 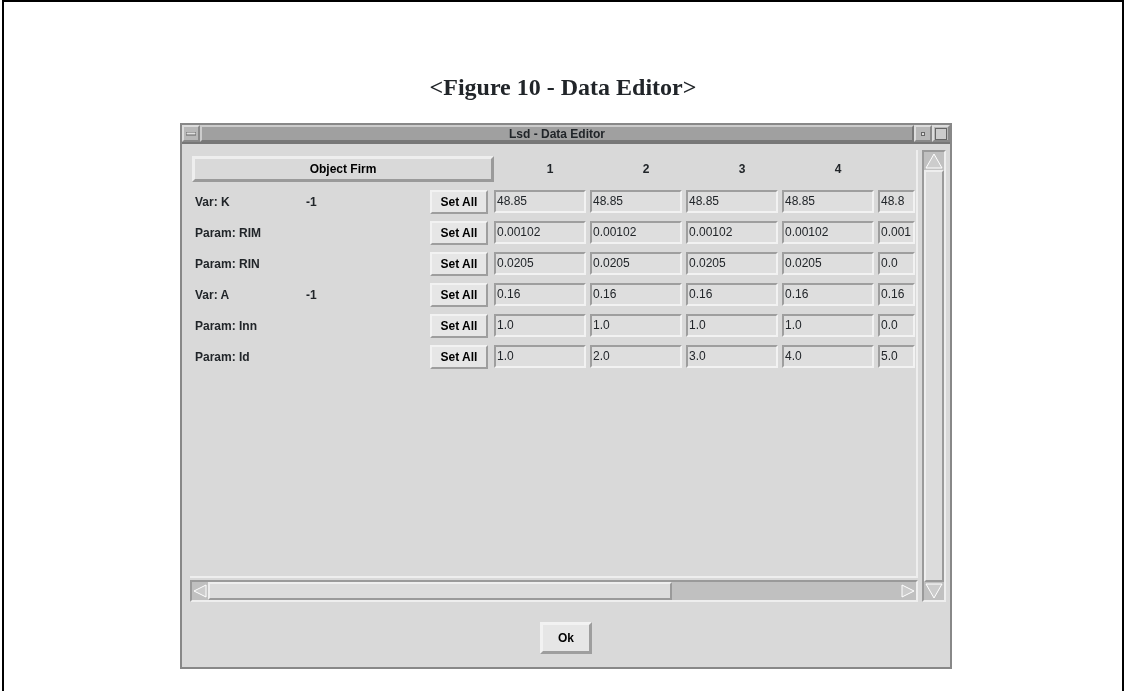 What do you see at coordinates (557, 133) in the screenshot?
I see `window-title: Lsd - Data Editor` at bounding box center [557, 133].